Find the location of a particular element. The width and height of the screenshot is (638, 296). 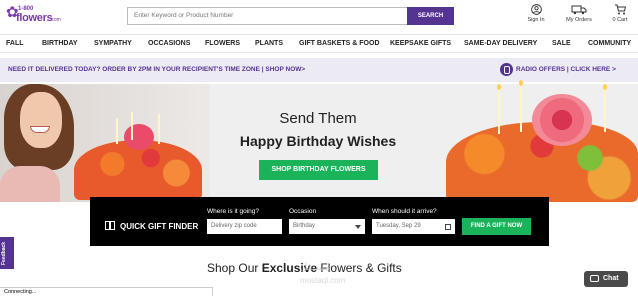

truck-icon is located at coordinates (579, 10).